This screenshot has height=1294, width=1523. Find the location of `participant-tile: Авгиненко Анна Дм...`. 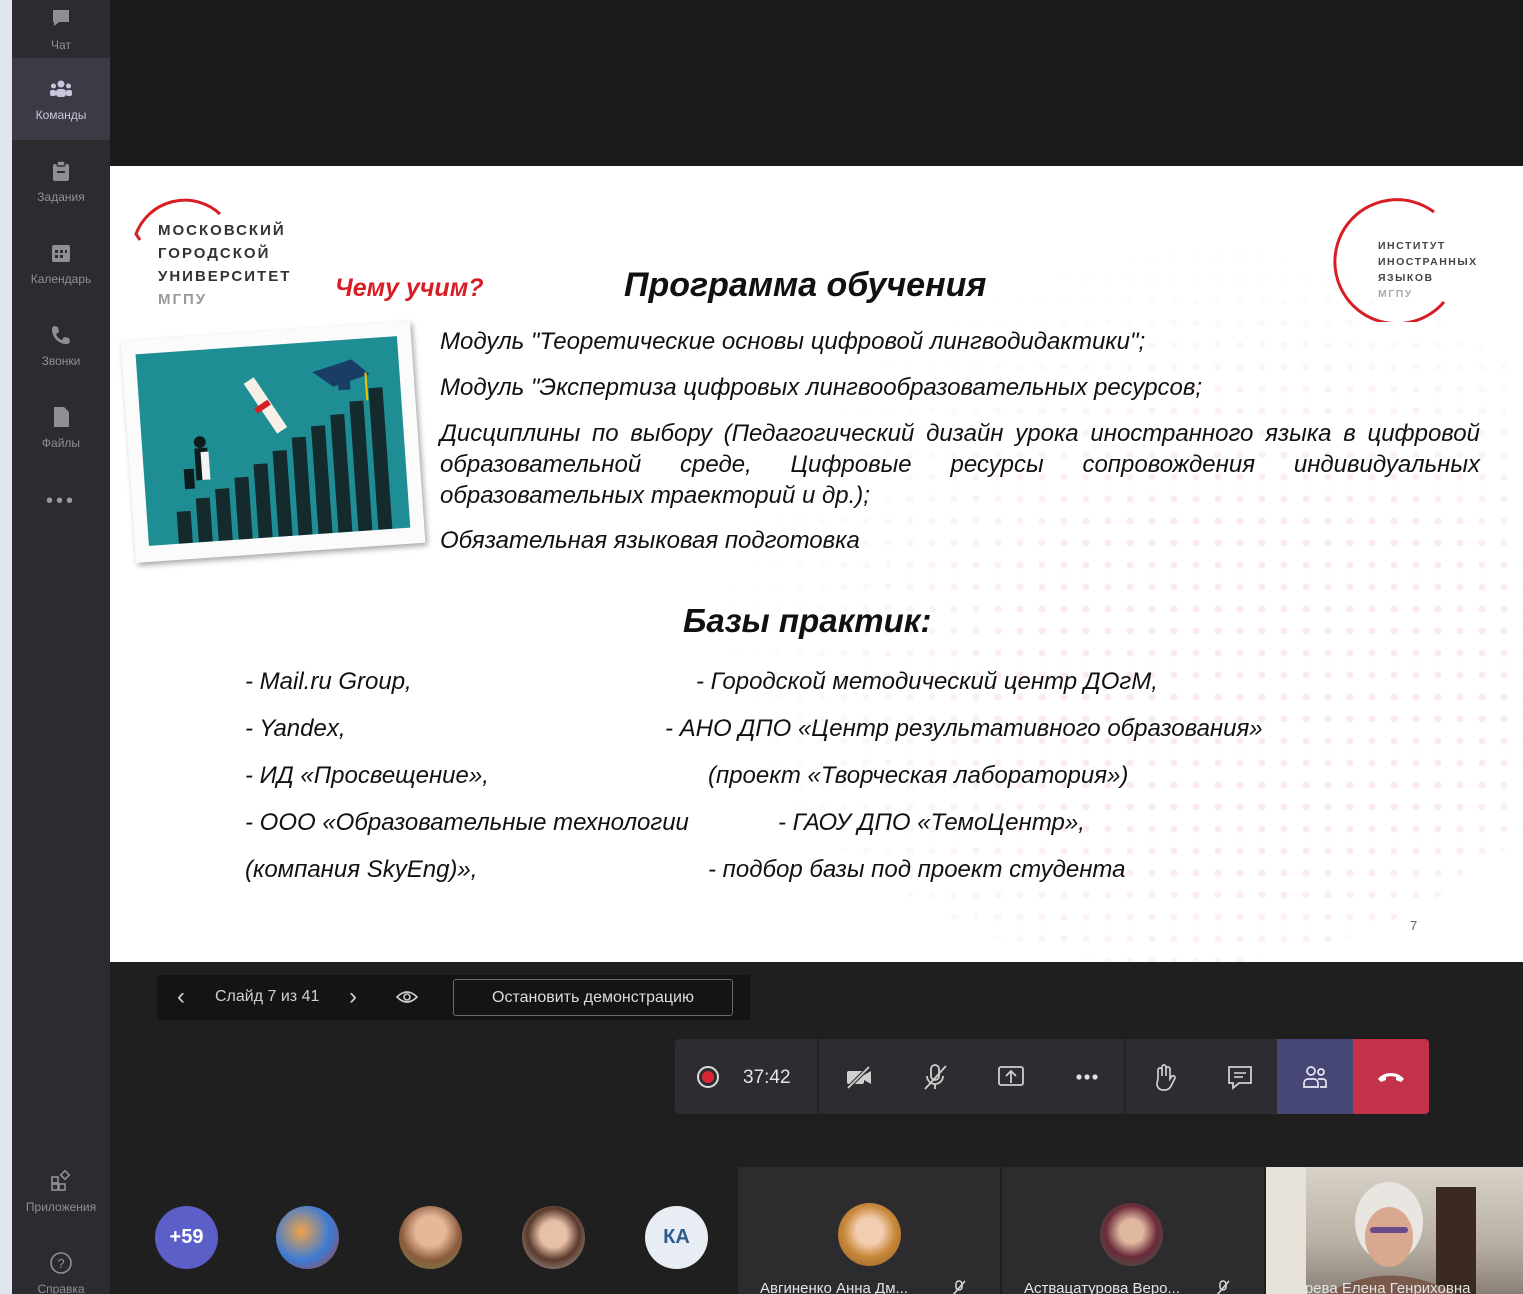

participant-tile: Авгиненко Анна Дм... is located at coordinates (869, 1230).